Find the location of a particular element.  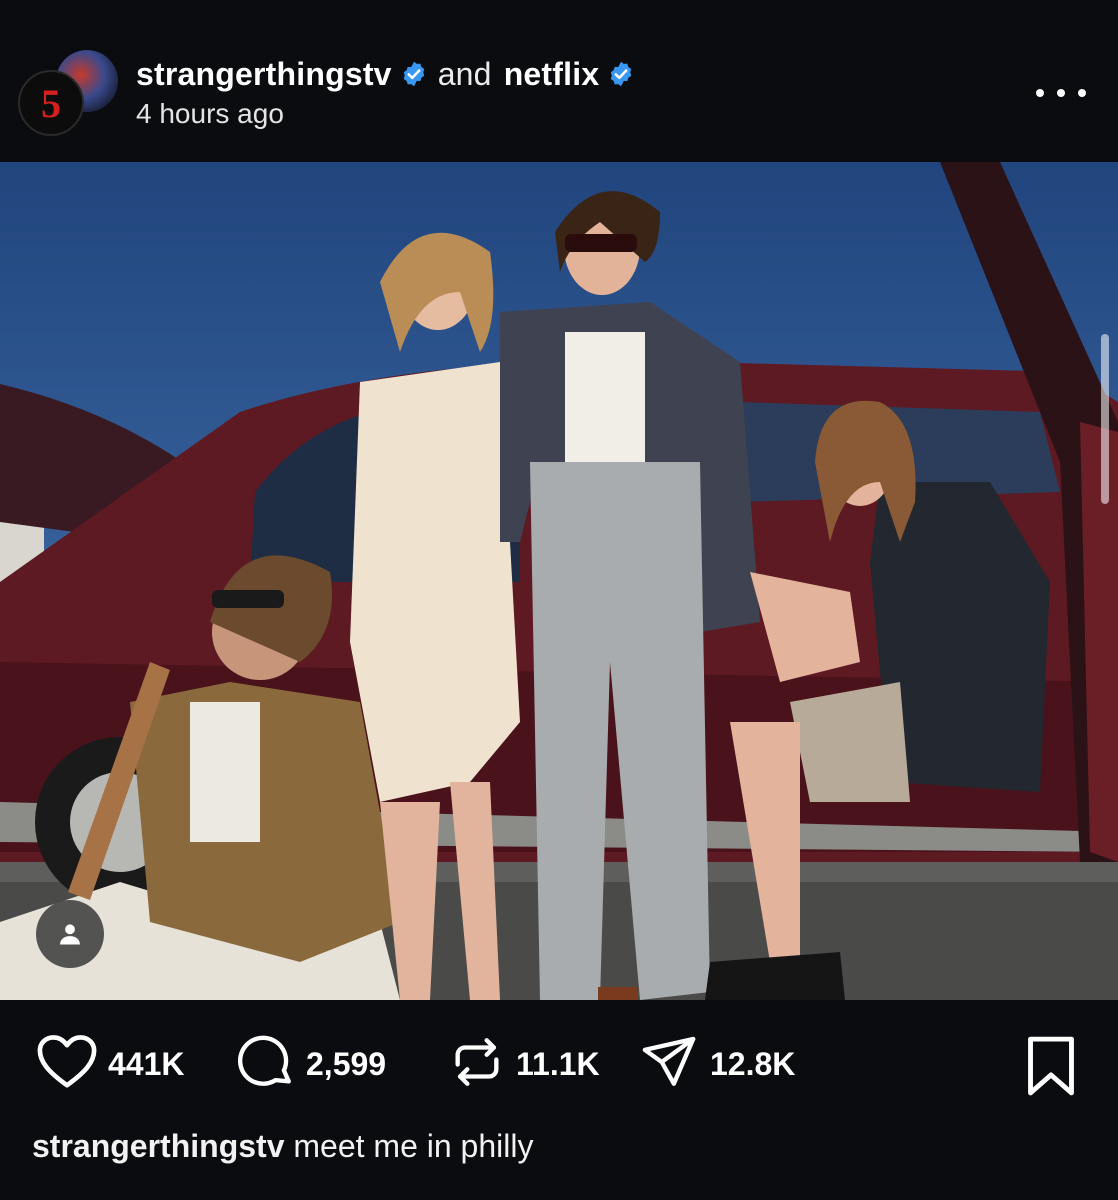

caption-handle: strangerthingstv is located at coordinates (158, 1146).